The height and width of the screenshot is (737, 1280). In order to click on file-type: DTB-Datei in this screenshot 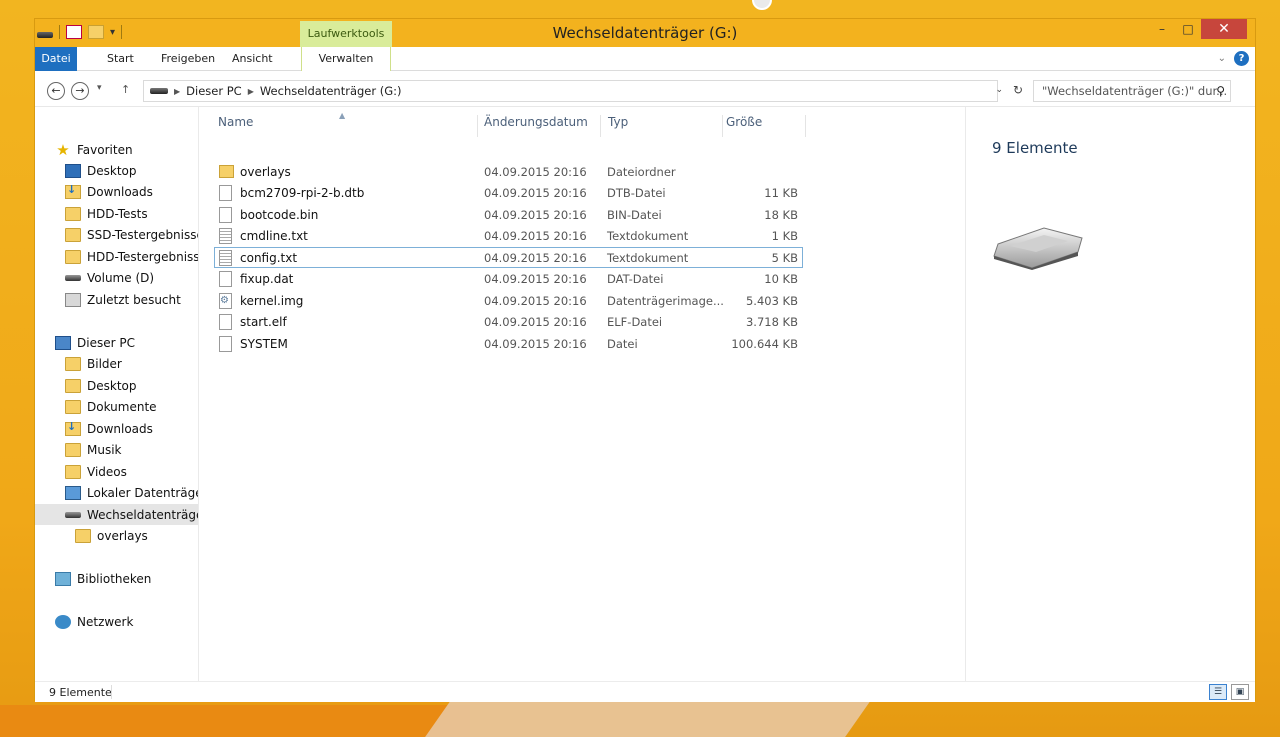, I will do `click(636, 192)`.